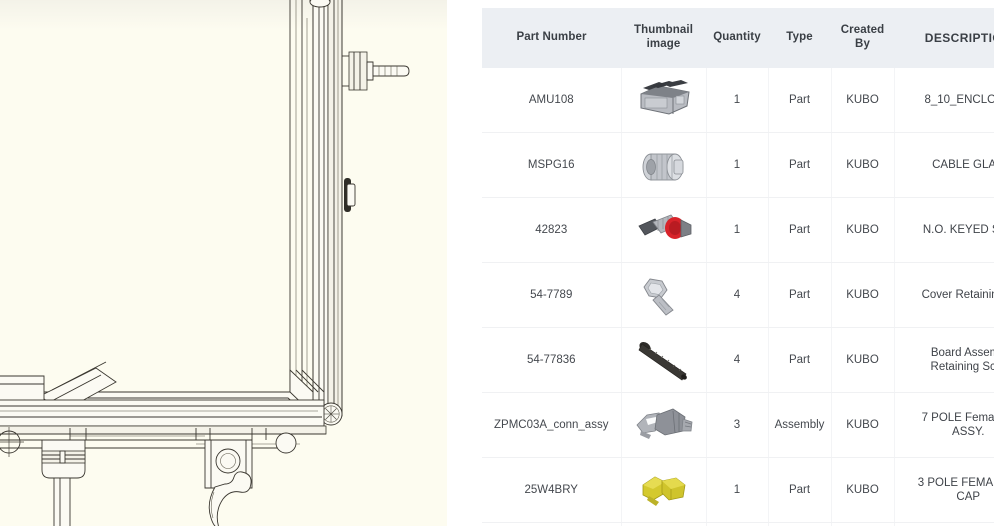  I want to click on cell-description: Cover Retaining S, so click(944, 295).